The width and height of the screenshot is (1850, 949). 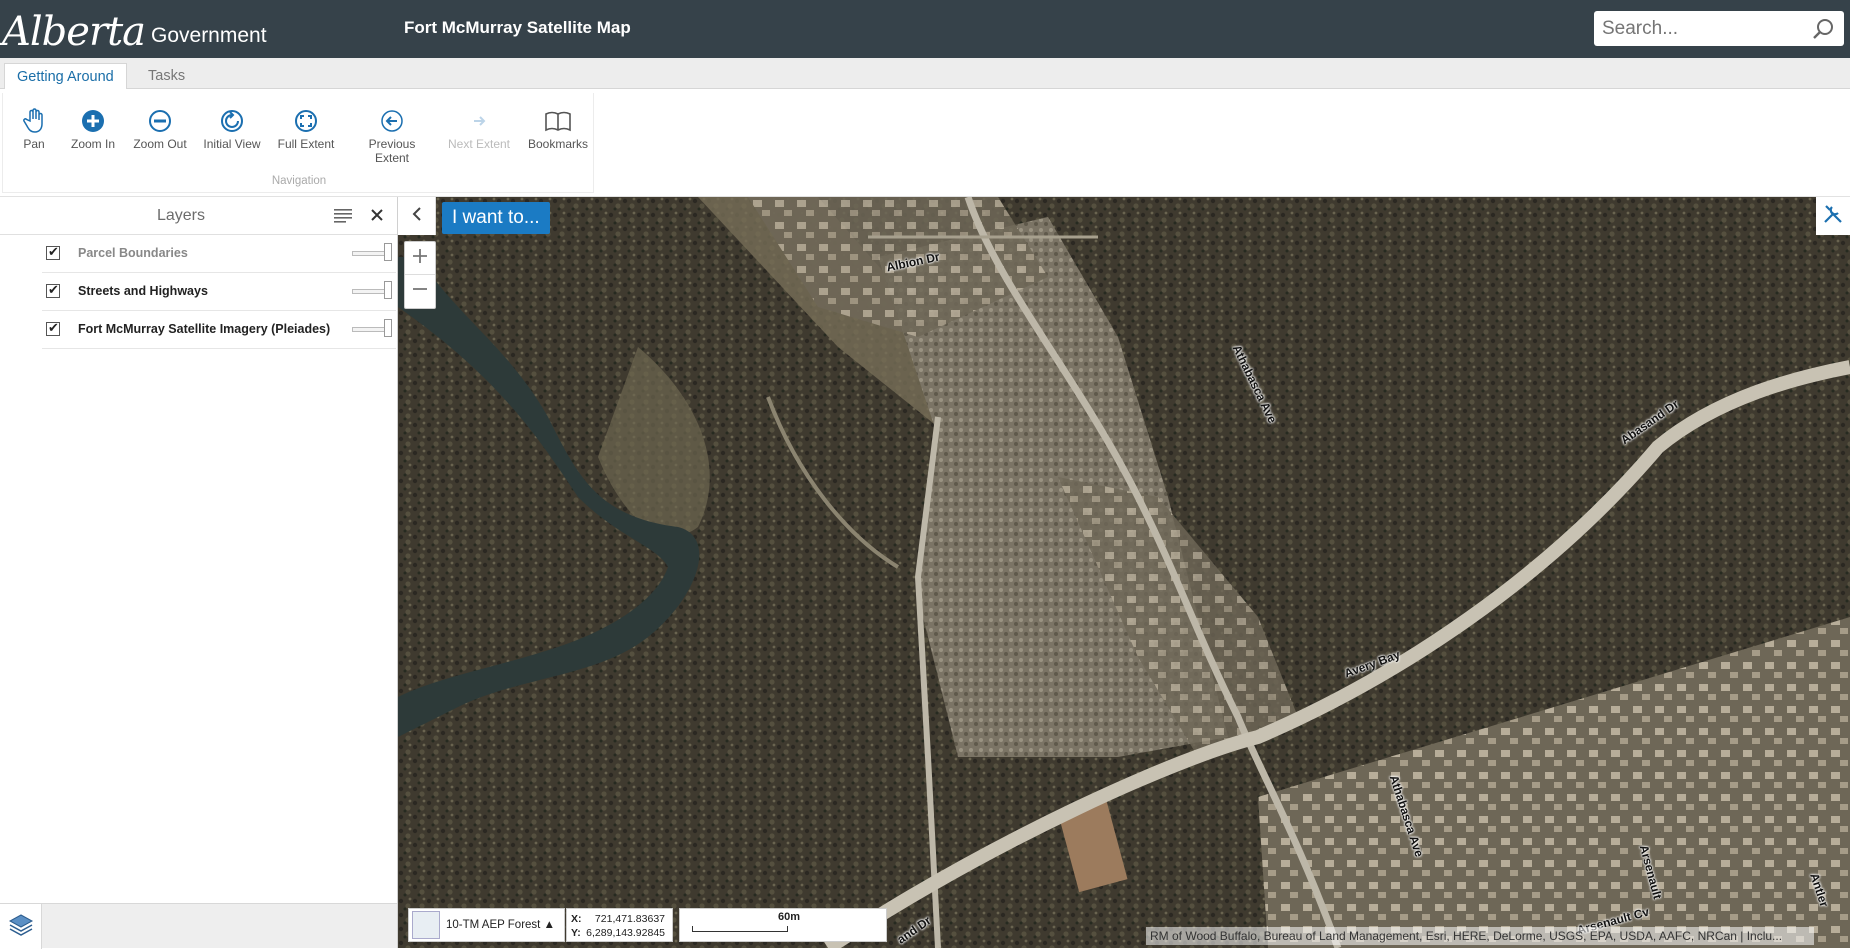 I want to click on search-box, so click(x=1719, y=28).